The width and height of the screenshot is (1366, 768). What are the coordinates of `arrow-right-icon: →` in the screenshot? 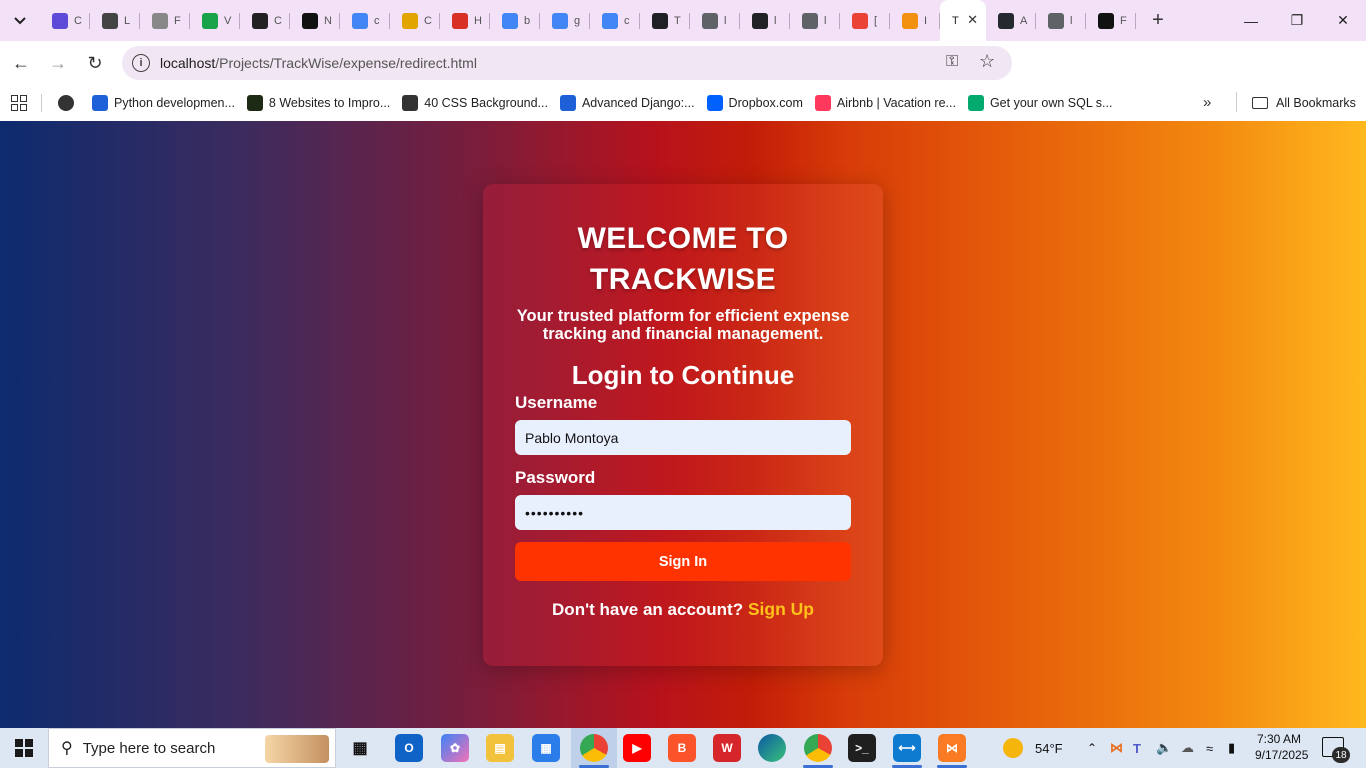 It's located at (58, 62).